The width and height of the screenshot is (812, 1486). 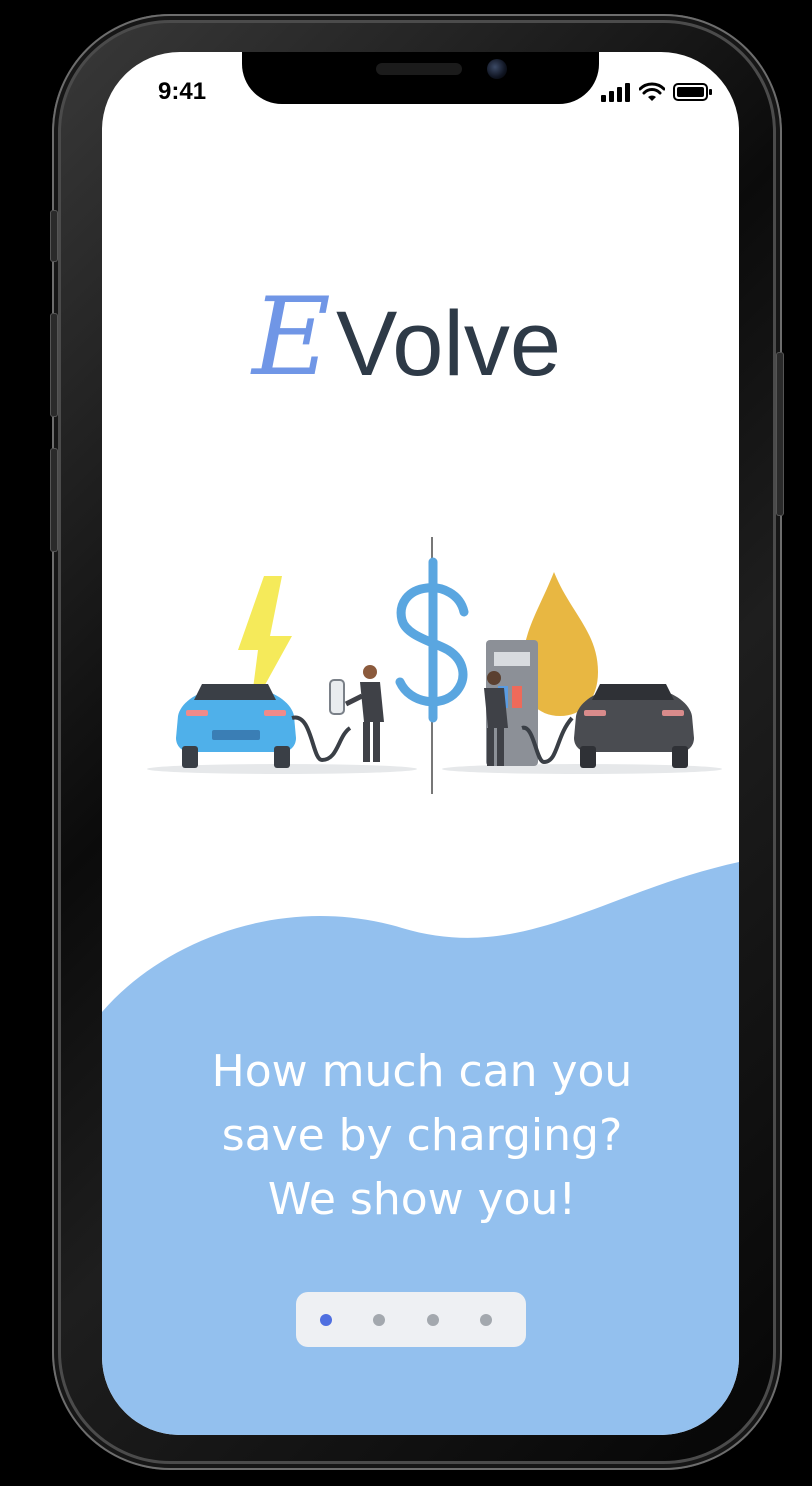 What do you see at coordinates (54, 500) in the screenshot?
I see `volume-down-button` at bounding box center [54, 500].